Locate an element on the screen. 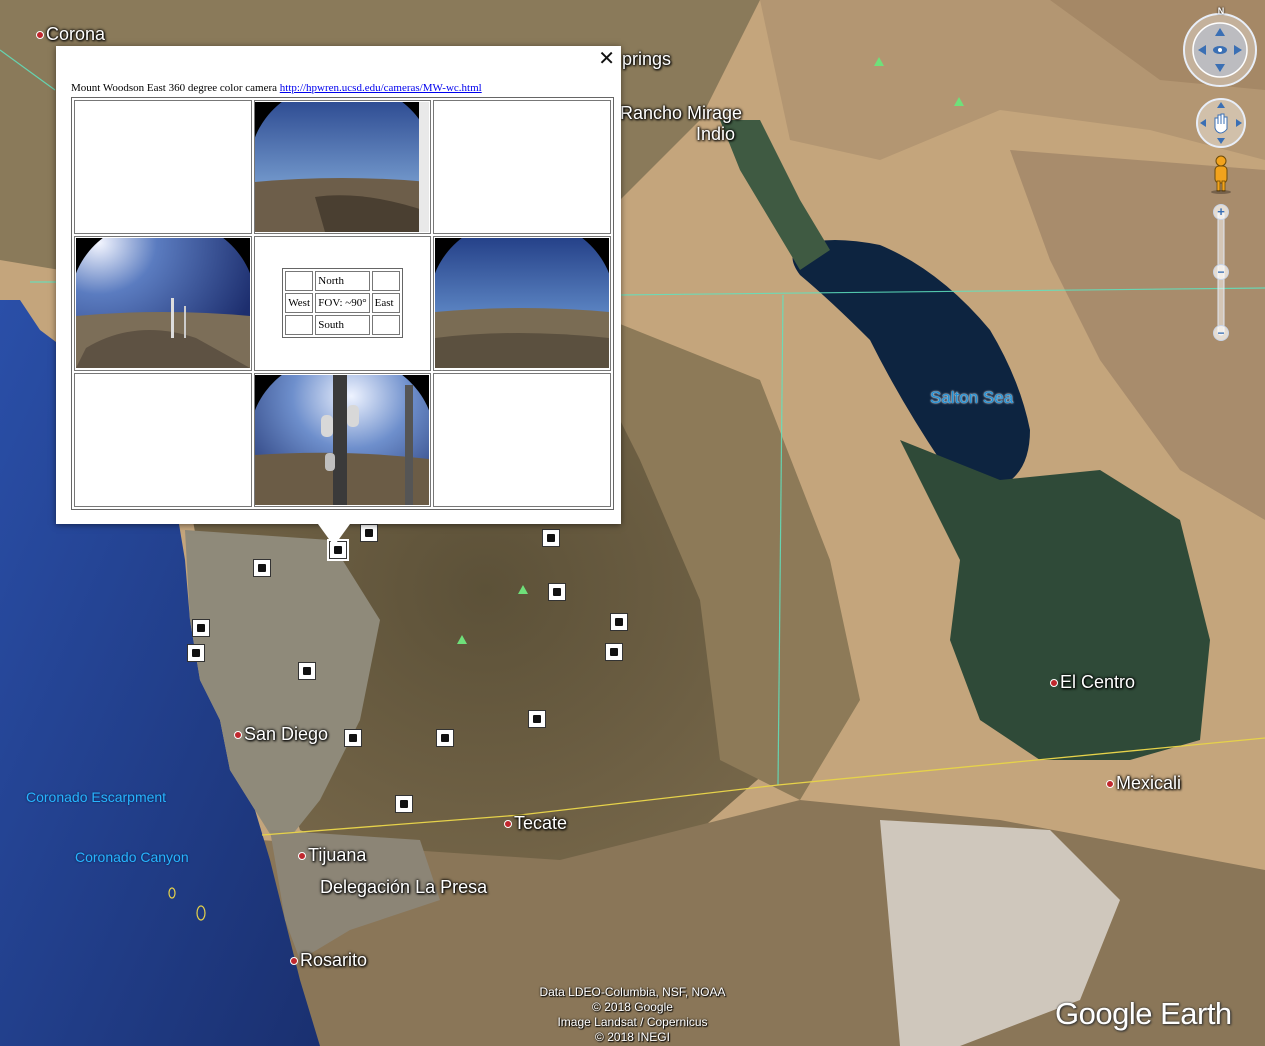 The image size is (1265, 1046). place-label-mexicali: Mexicali is located at coordinates (1143, 783).